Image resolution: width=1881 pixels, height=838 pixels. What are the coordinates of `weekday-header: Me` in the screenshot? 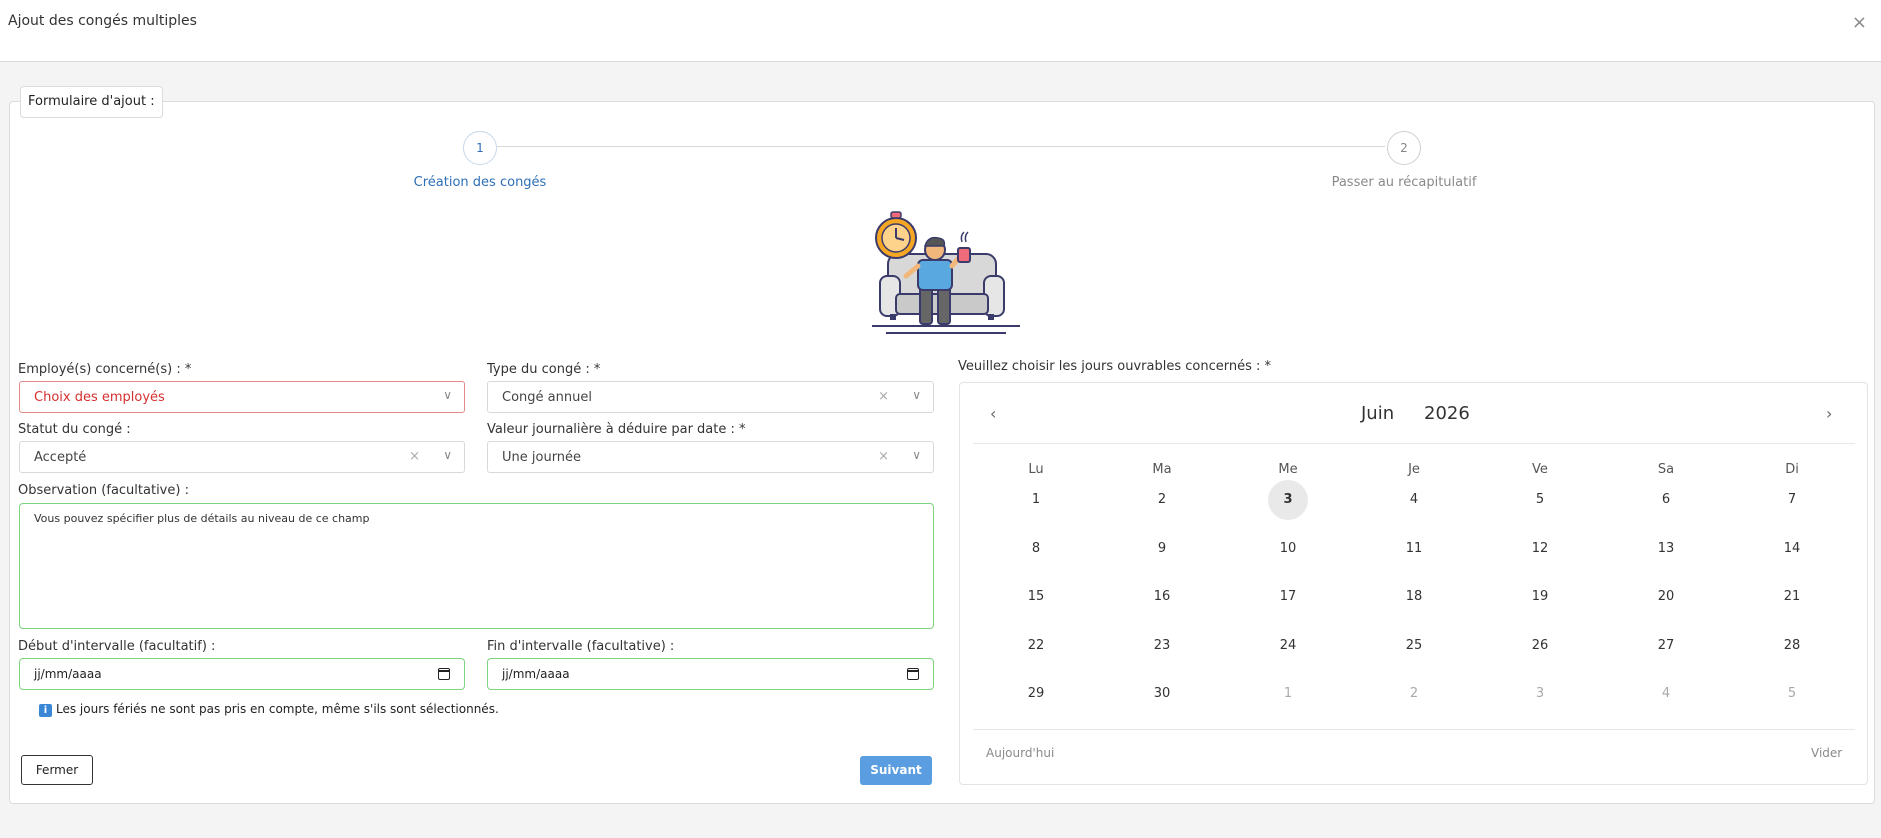 It's located at (1288, 469).